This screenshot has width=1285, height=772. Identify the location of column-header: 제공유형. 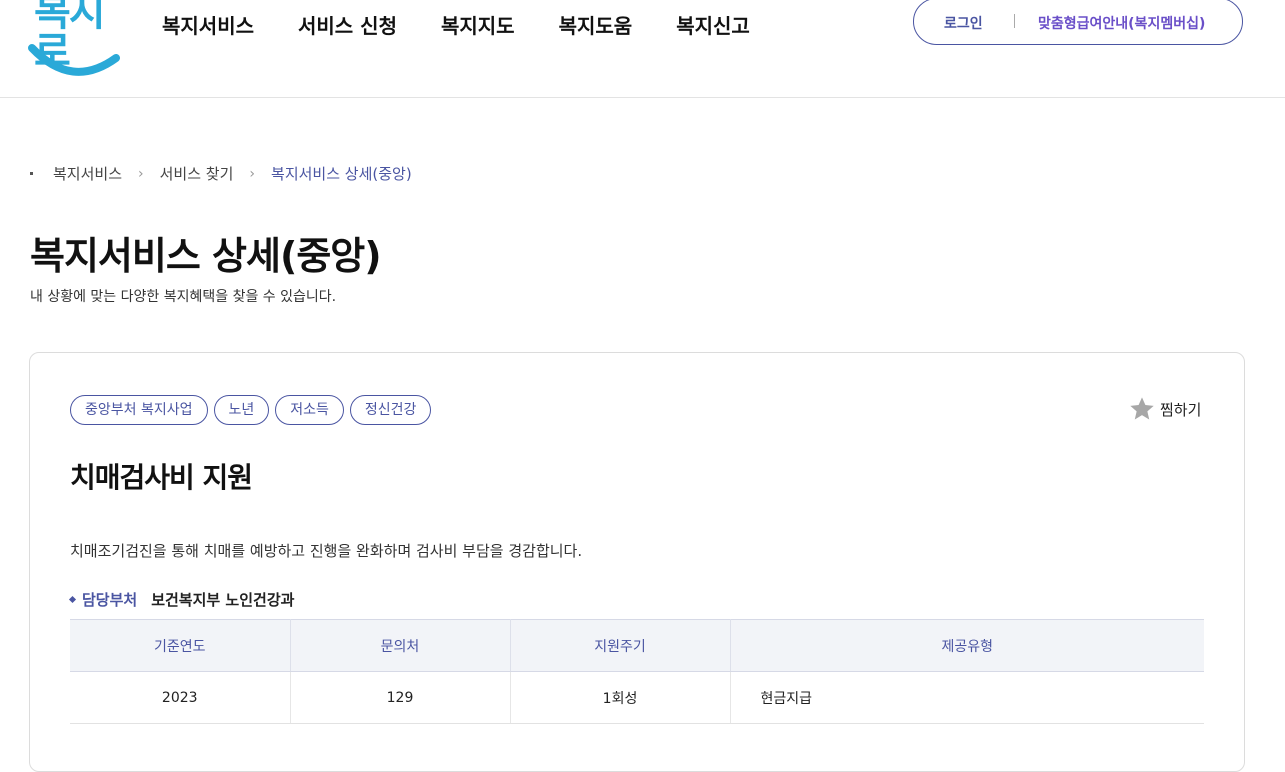
(967, 645).